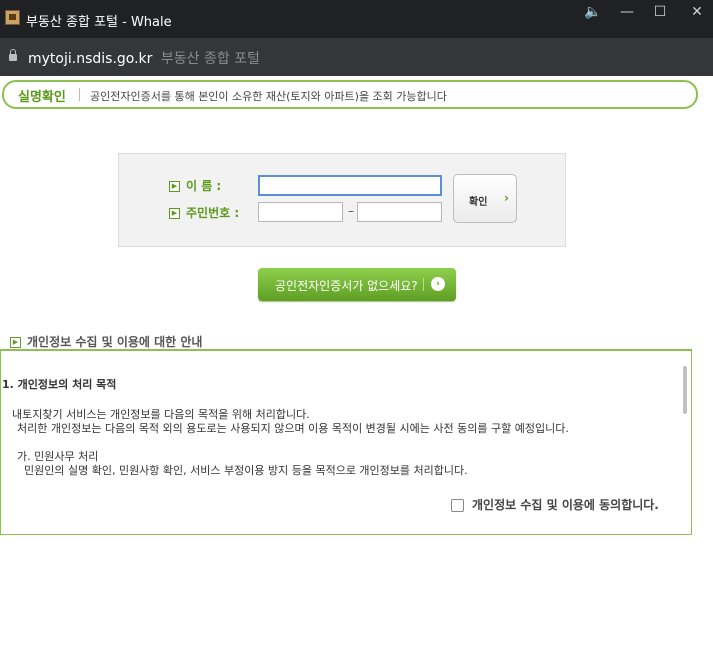 Image resolution: width=713 pixels, height=655 pixels. I want to click on url-text: mytoji.nsdis.go.kr 부동산 종합 포털, so click(144, 58).